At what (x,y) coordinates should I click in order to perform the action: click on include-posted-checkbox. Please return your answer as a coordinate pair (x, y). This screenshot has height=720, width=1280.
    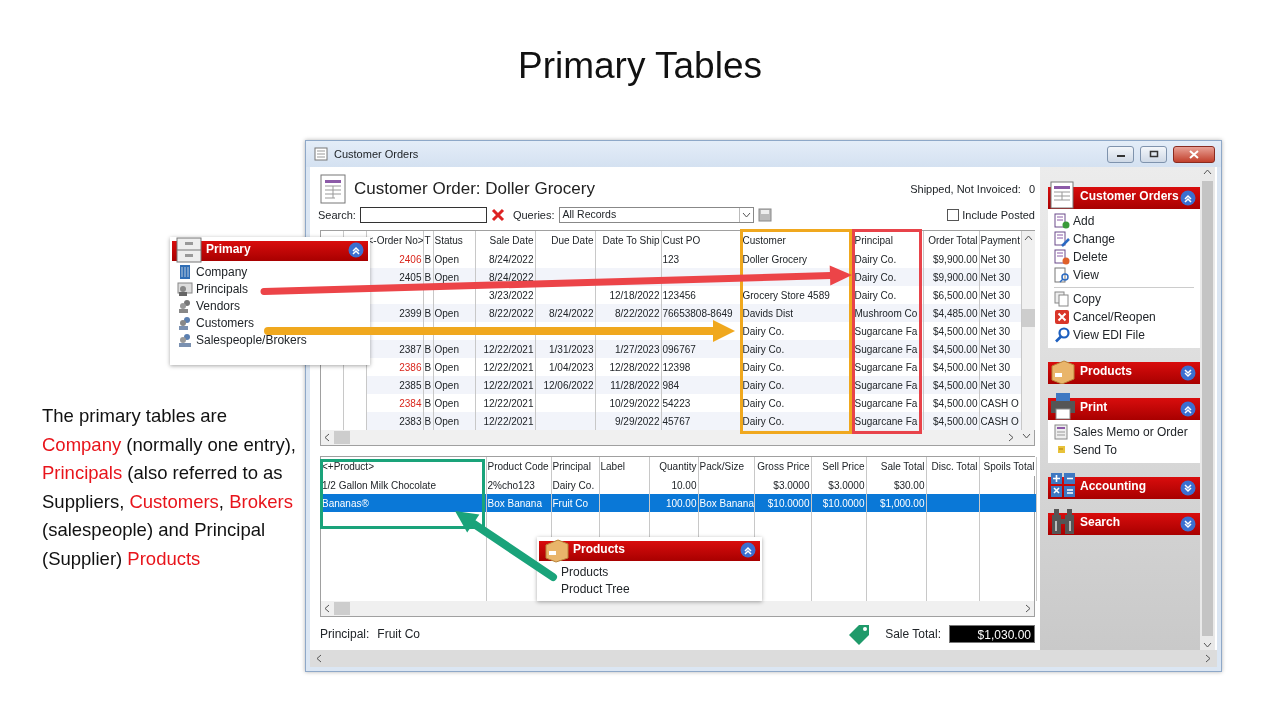
    Looking at the image, I should click on (953, 215).